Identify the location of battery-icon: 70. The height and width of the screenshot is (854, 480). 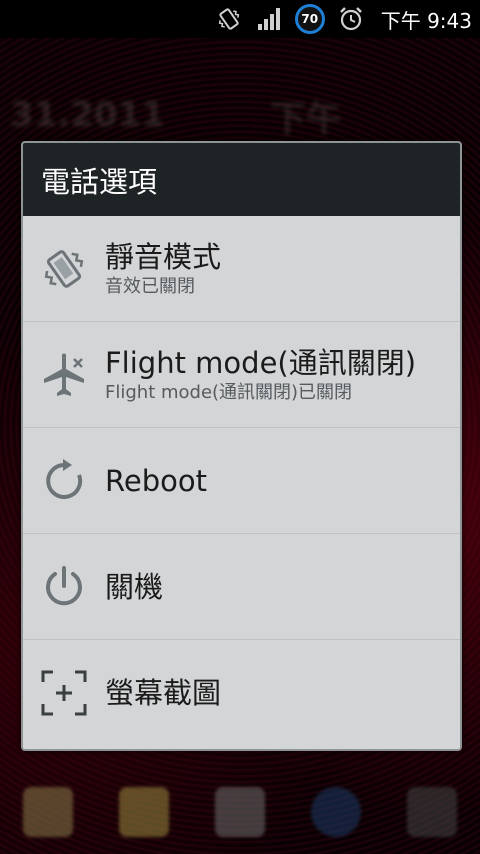
(309, 19).